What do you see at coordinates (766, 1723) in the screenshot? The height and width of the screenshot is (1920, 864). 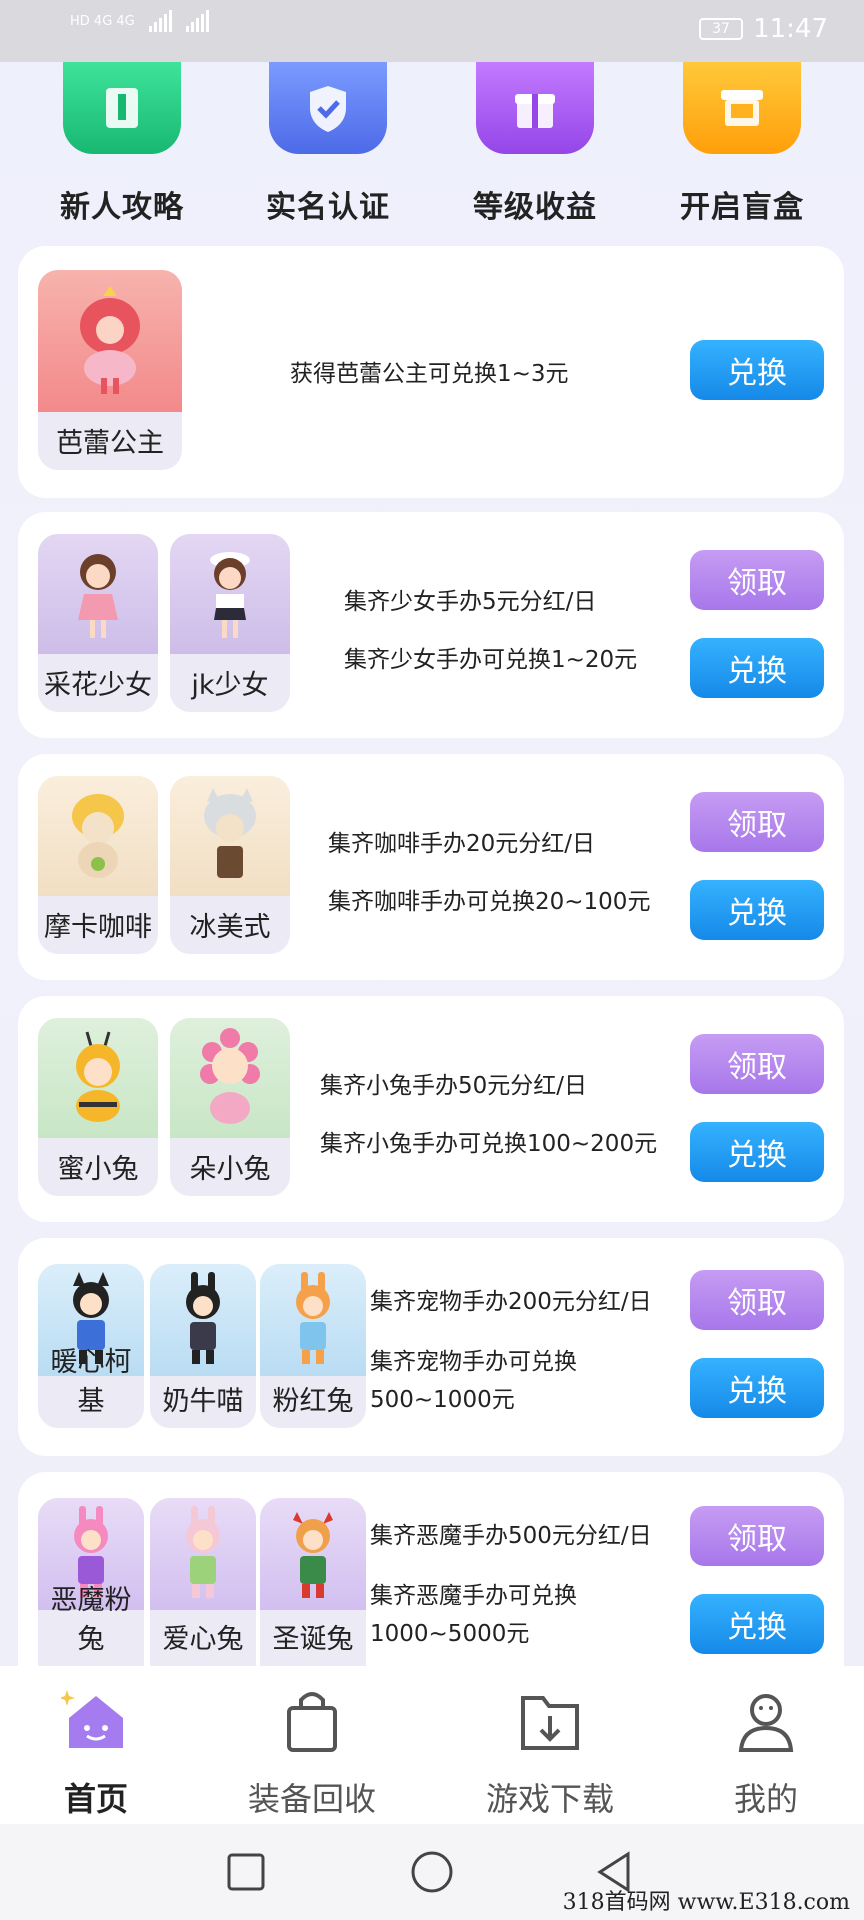 I see `user-icon` at bounding box center [766, 1723].